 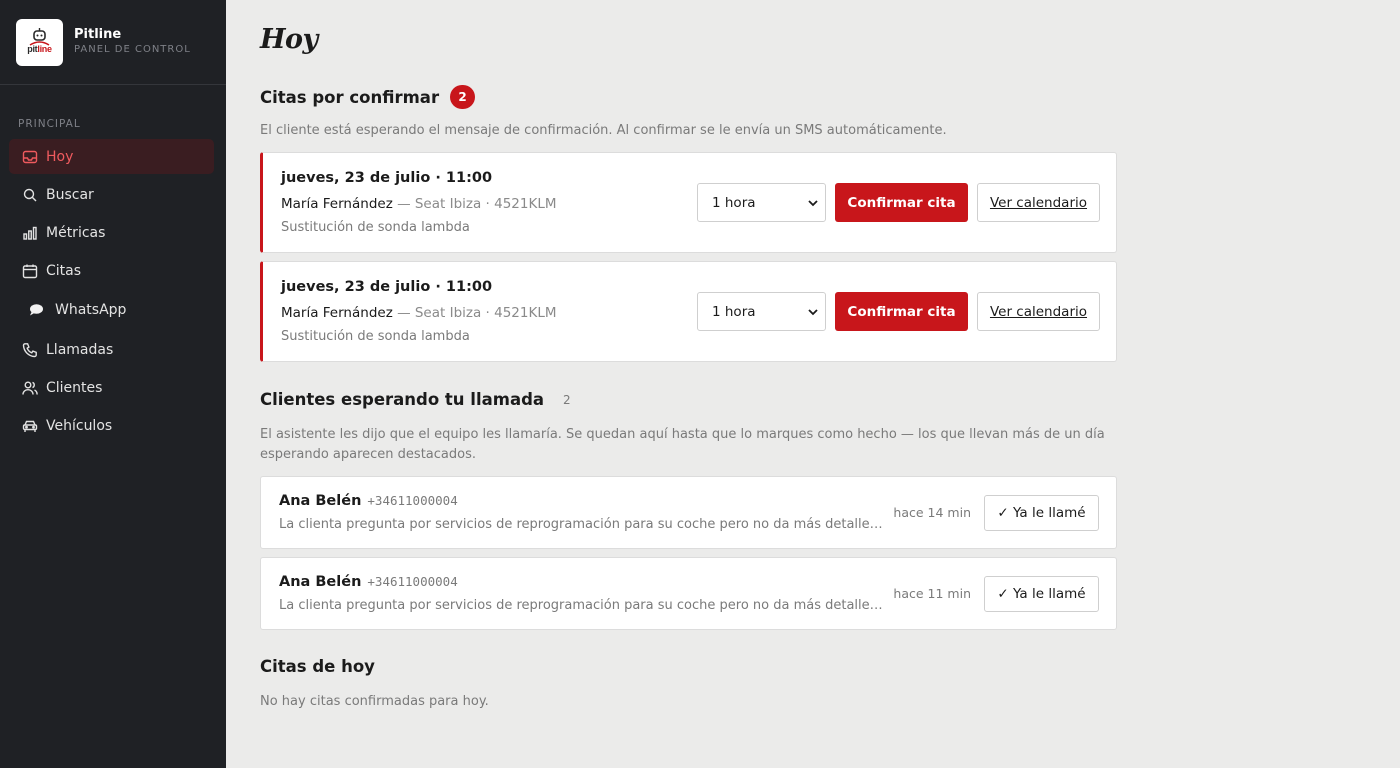 What do you see at coordinates (76, 232) in the screenshot?
I see `sidebar-item-label: Métricas` at bounding box center [76, 232].